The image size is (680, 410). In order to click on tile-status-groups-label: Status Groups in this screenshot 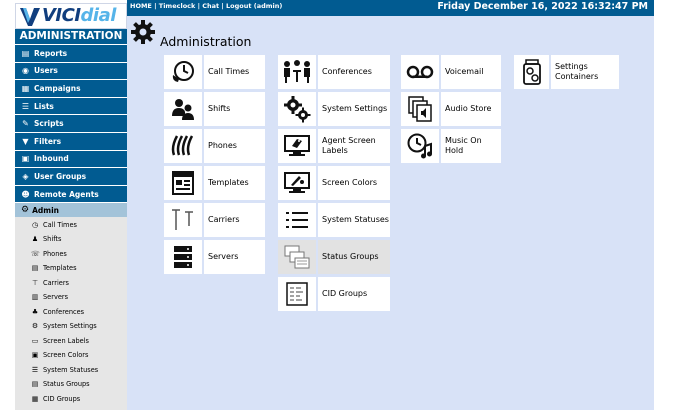, I will do `click(354, 257)`.